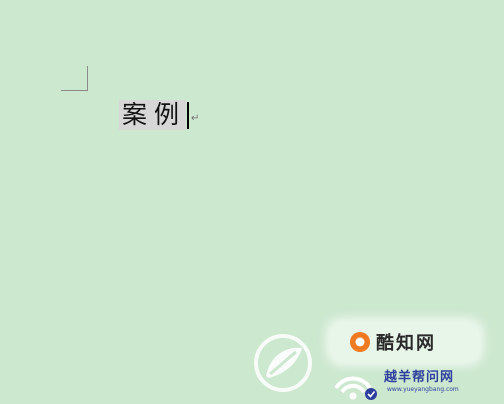  I want to click on selected-text: 案例, so click(153, 115).